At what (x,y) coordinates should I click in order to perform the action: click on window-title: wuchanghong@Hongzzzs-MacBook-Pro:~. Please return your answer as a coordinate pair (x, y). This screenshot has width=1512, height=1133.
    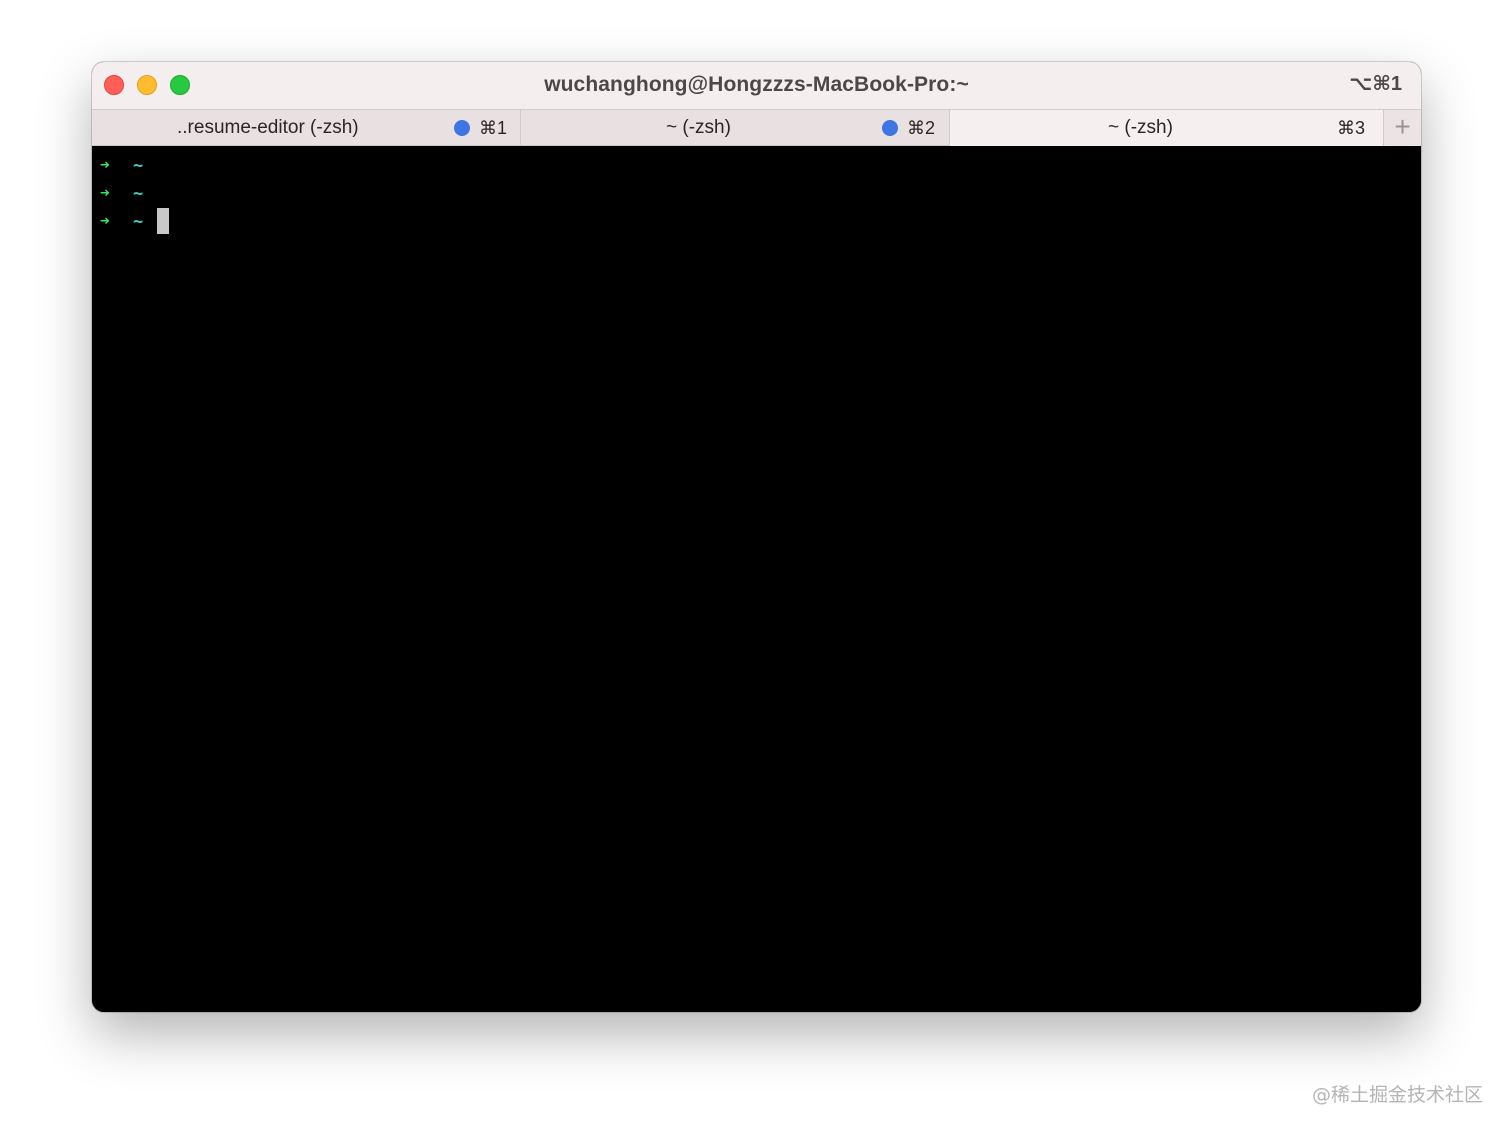
    Looking at the image, I should click on (756, 84).